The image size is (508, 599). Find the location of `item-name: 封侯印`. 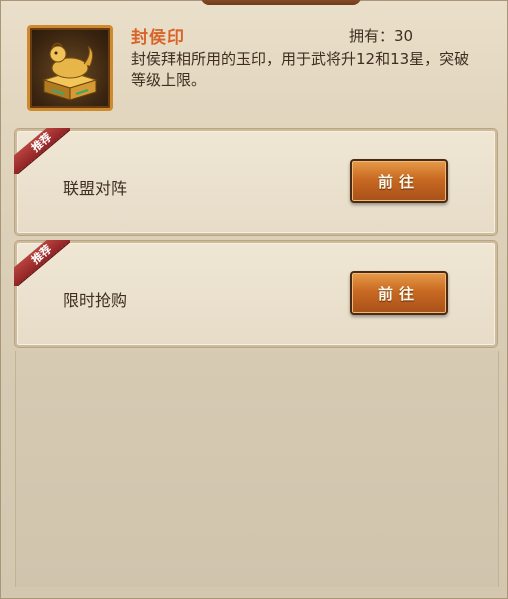

item-name: 封侯印 is located at coordinates (158, 38).